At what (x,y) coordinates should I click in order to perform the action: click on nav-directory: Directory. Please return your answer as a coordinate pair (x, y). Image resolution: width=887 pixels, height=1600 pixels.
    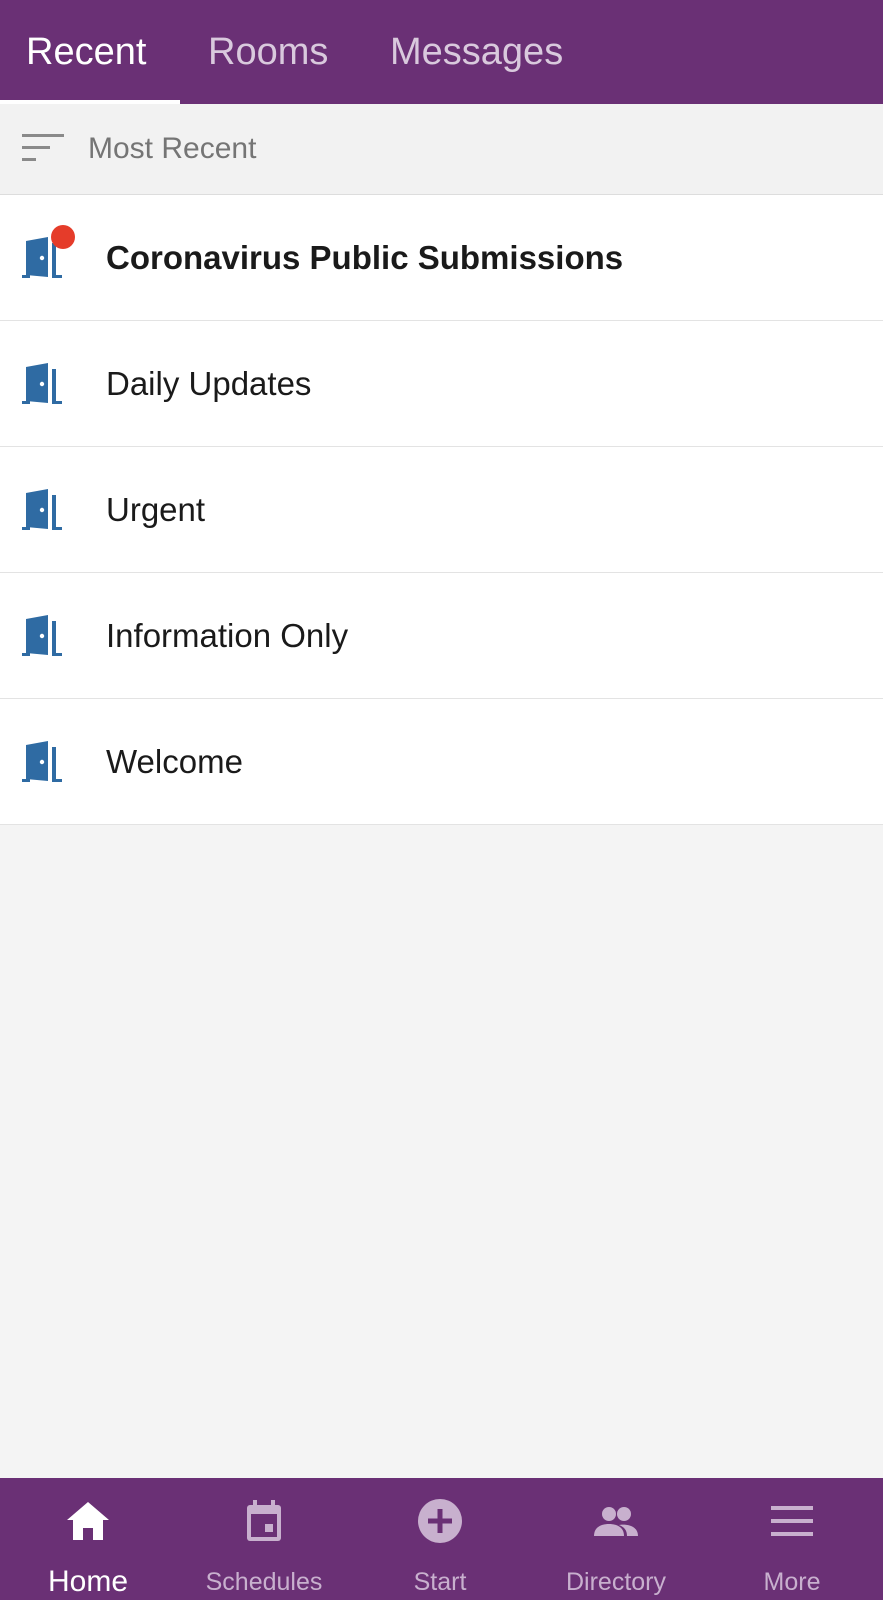
    Looking at the image, I should click on (616, 1539).